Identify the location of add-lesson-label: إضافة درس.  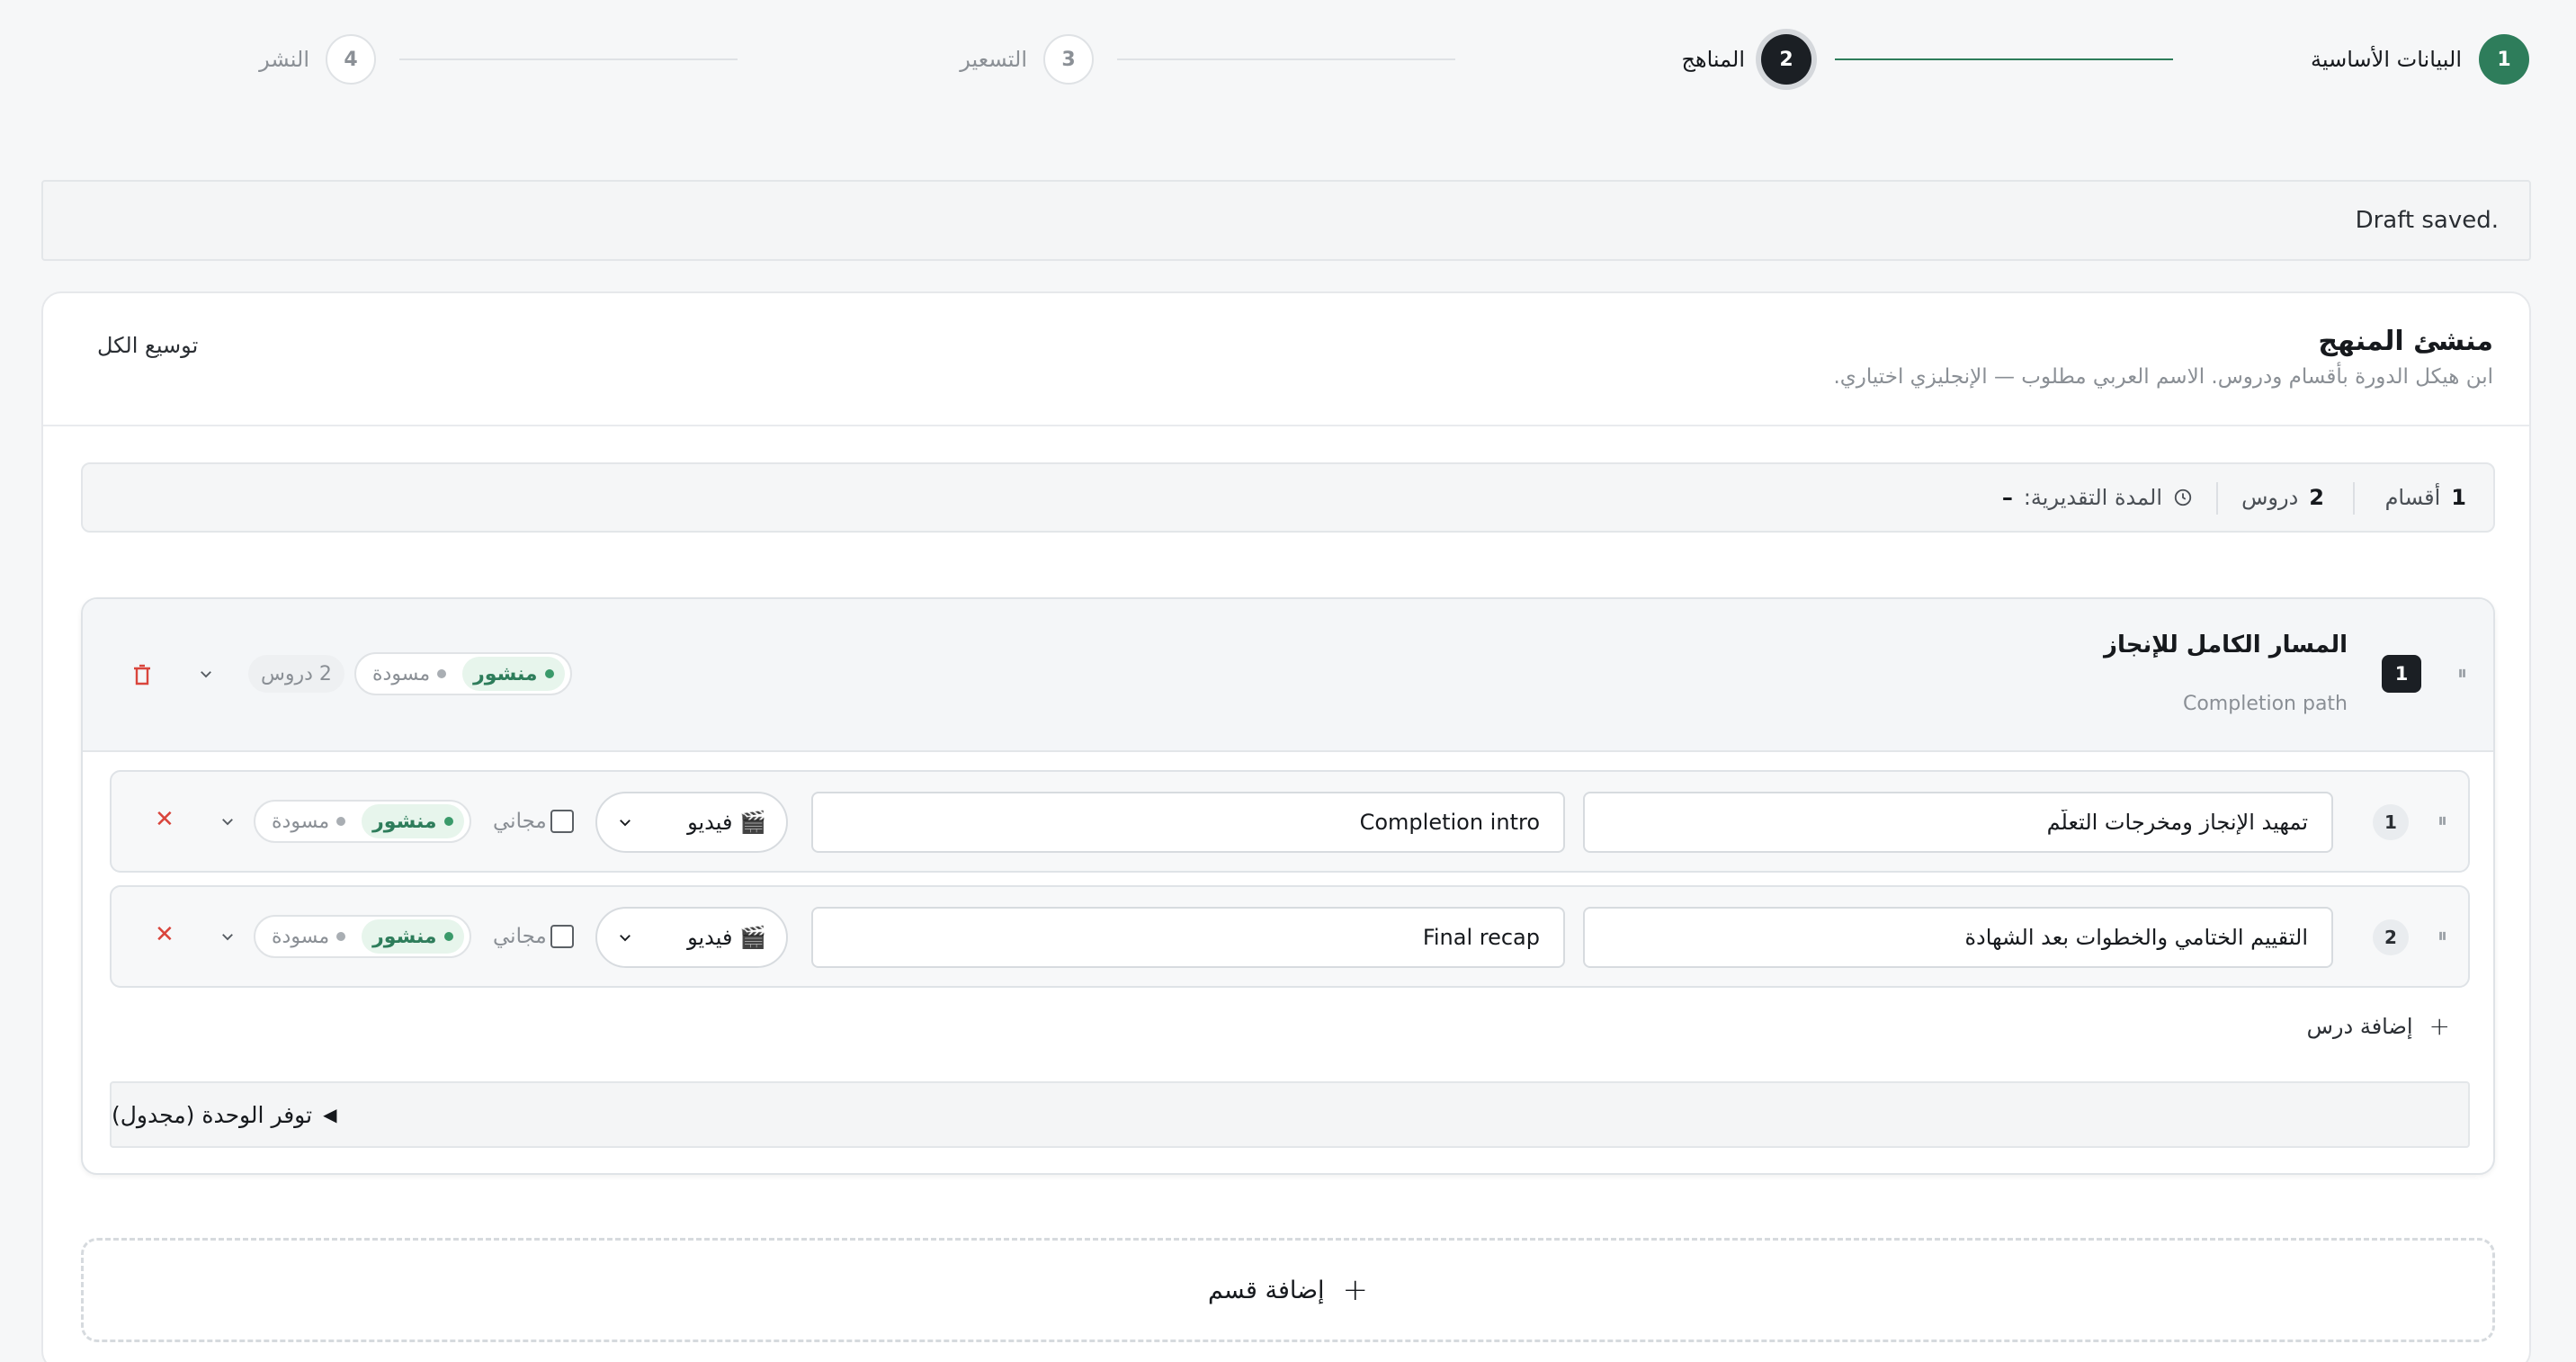
(2359, 1026).